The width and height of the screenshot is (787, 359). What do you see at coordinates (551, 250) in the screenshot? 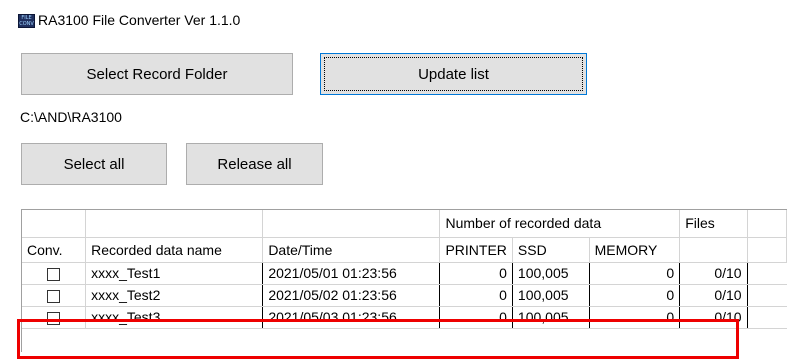
I see `column-header-ssd: SSD` at bounding box center [551, 250].